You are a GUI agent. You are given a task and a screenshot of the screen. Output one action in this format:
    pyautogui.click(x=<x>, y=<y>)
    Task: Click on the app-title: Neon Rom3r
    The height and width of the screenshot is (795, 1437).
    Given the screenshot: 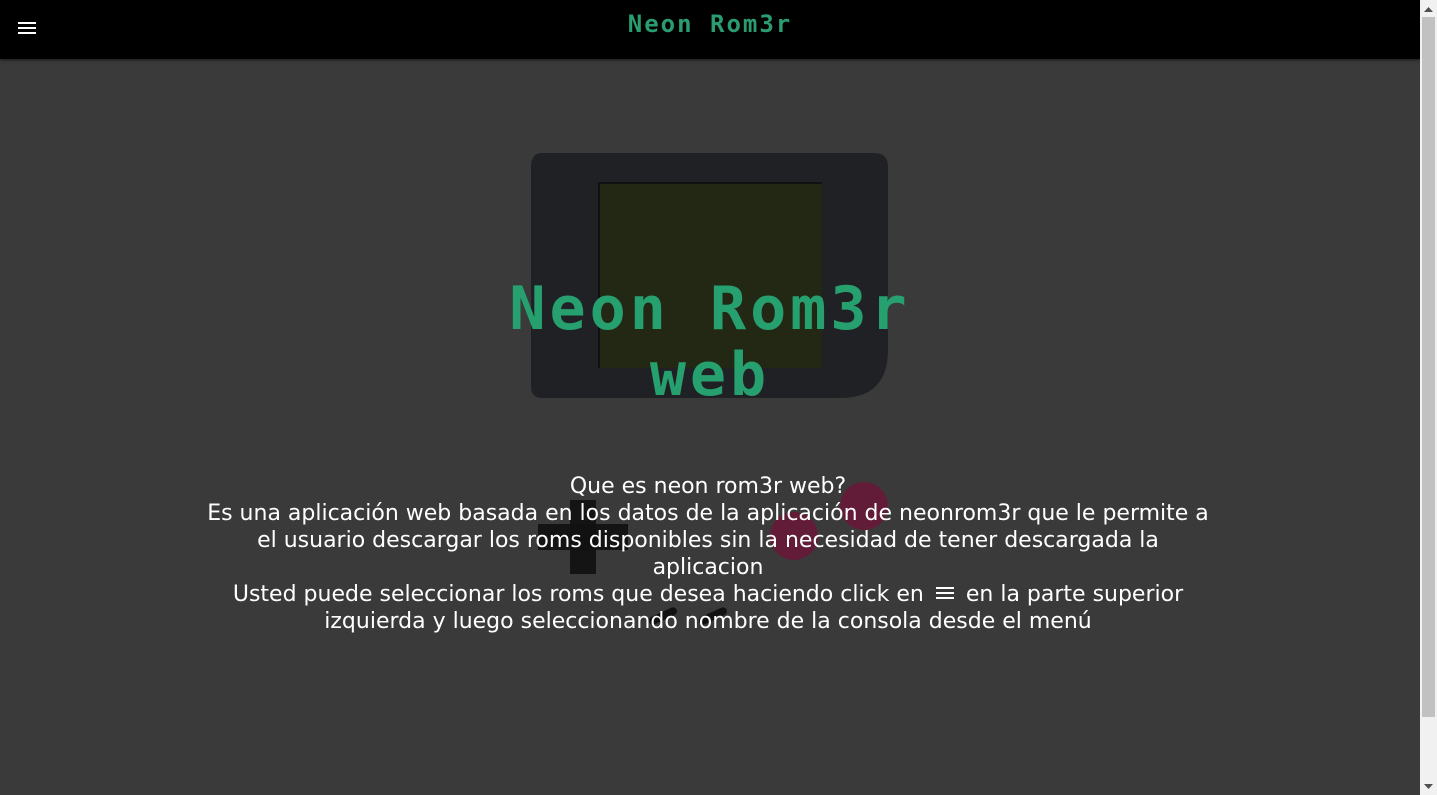 What is the action you would take?
    pyautogui.click(x=710, y=24)
    